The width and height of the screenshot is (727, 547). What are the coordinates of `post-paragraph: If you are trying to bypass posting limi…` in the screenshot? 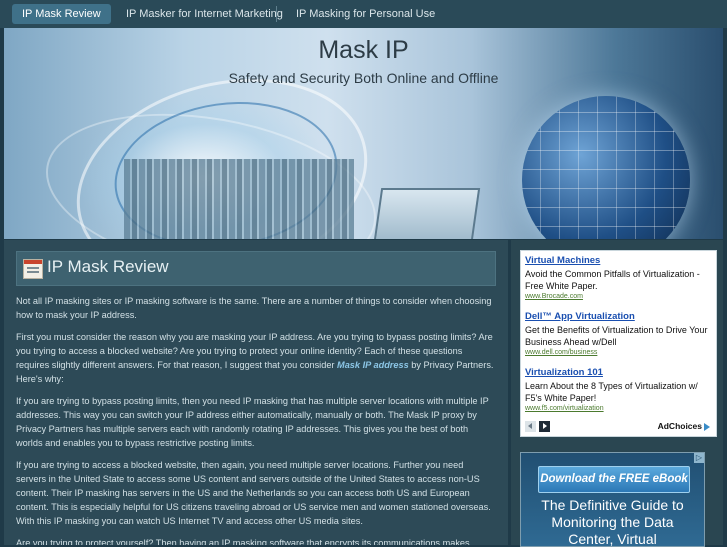 It's located at (252, 422).